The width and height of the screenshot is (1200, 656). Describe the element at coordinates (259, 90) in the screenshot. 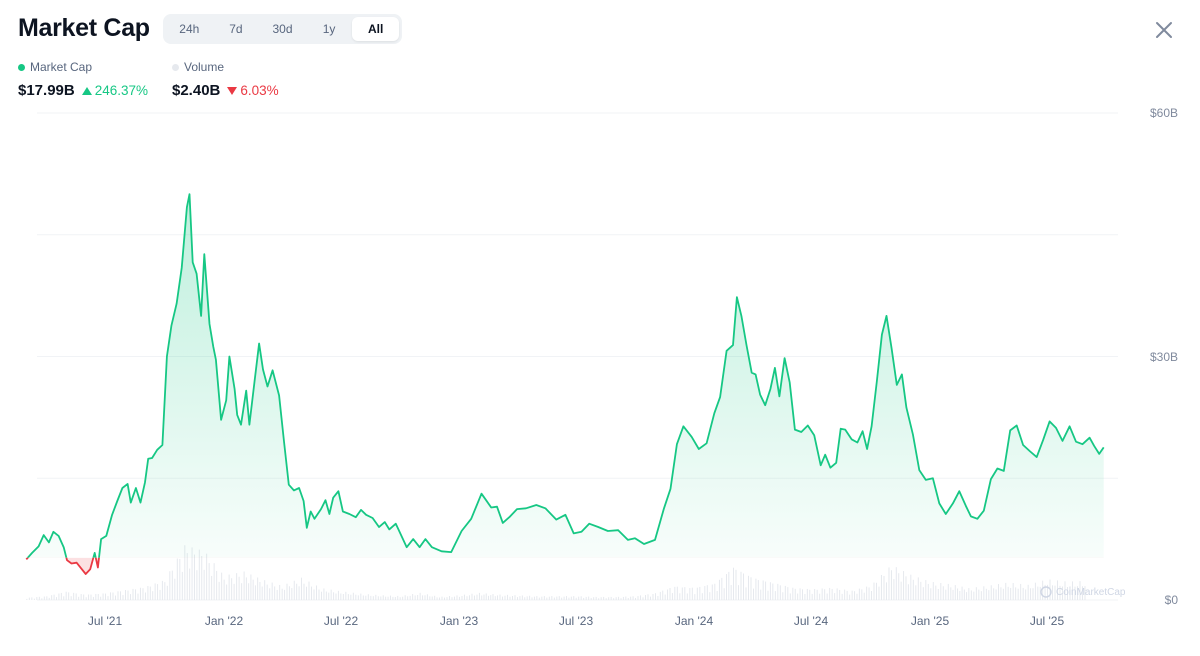

I see `volume-change-value: 6.03%` at that location.